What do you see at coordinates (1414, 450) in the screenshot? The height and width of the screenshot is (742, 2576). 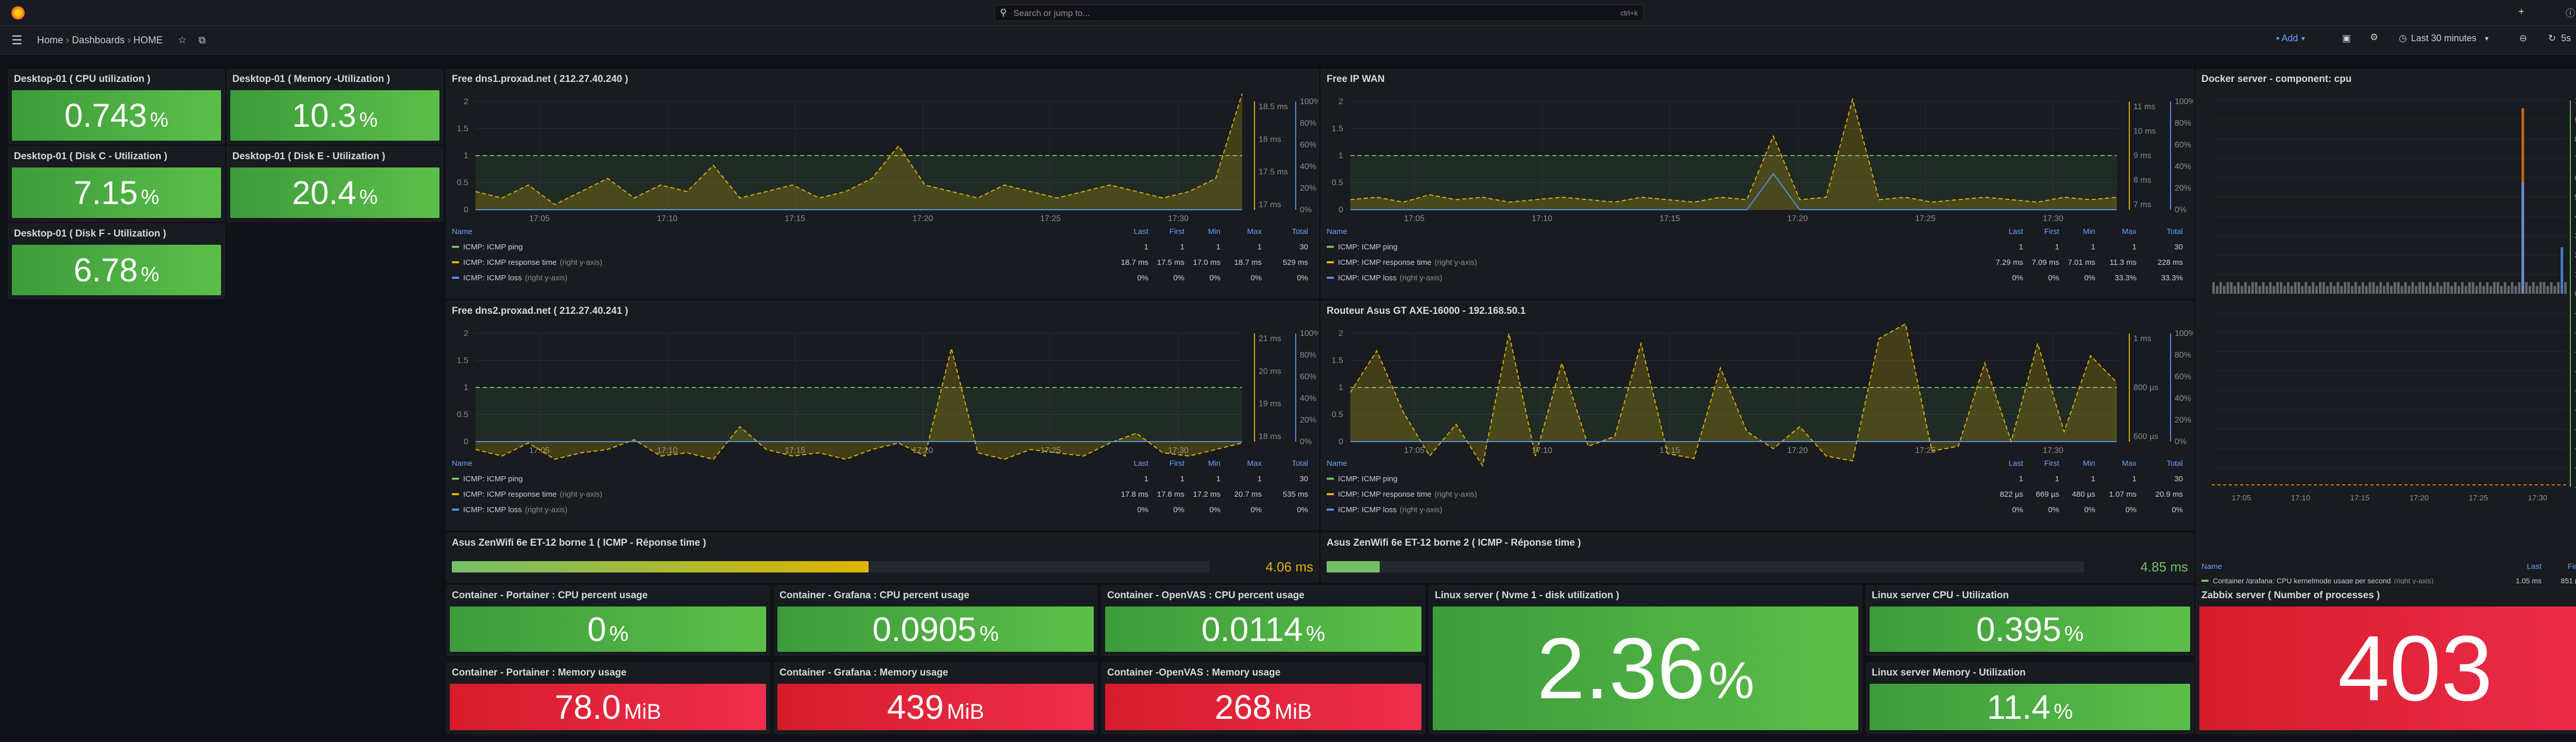 I see `x-tick: 17:05` at bounding box center [1414, 450].